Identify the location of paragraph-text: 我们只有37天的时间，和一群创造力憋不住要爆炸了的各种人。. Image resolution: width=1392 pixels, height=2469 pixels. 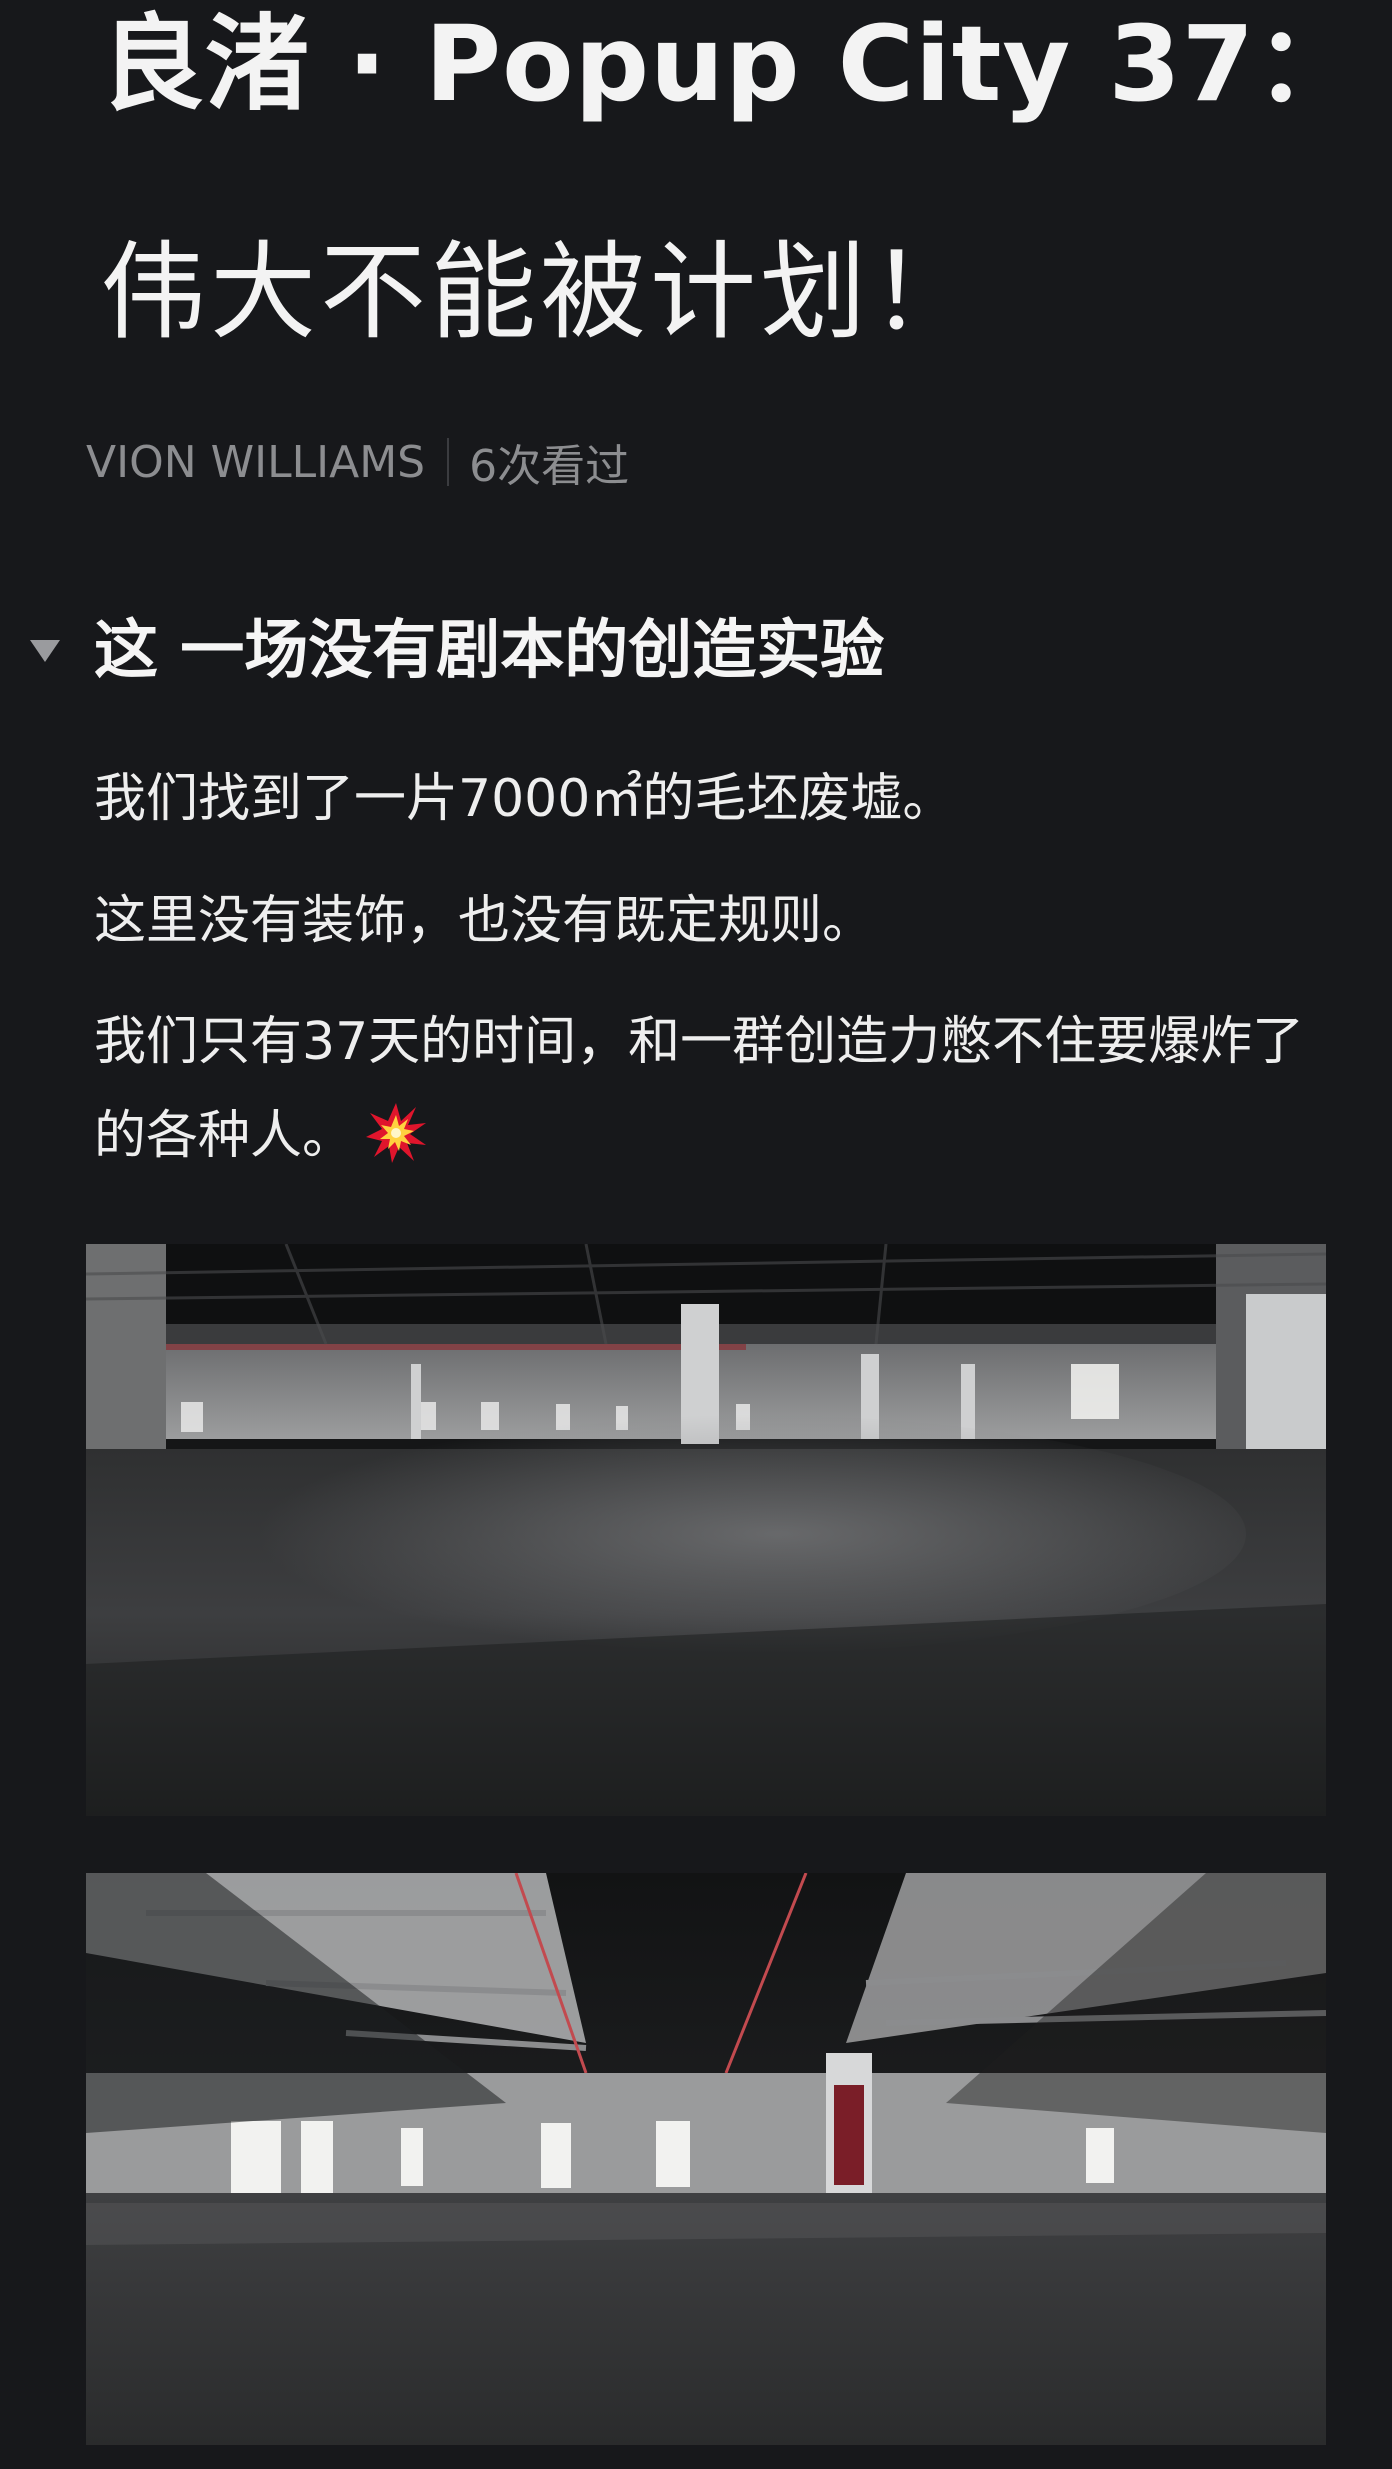
(699, 1089).